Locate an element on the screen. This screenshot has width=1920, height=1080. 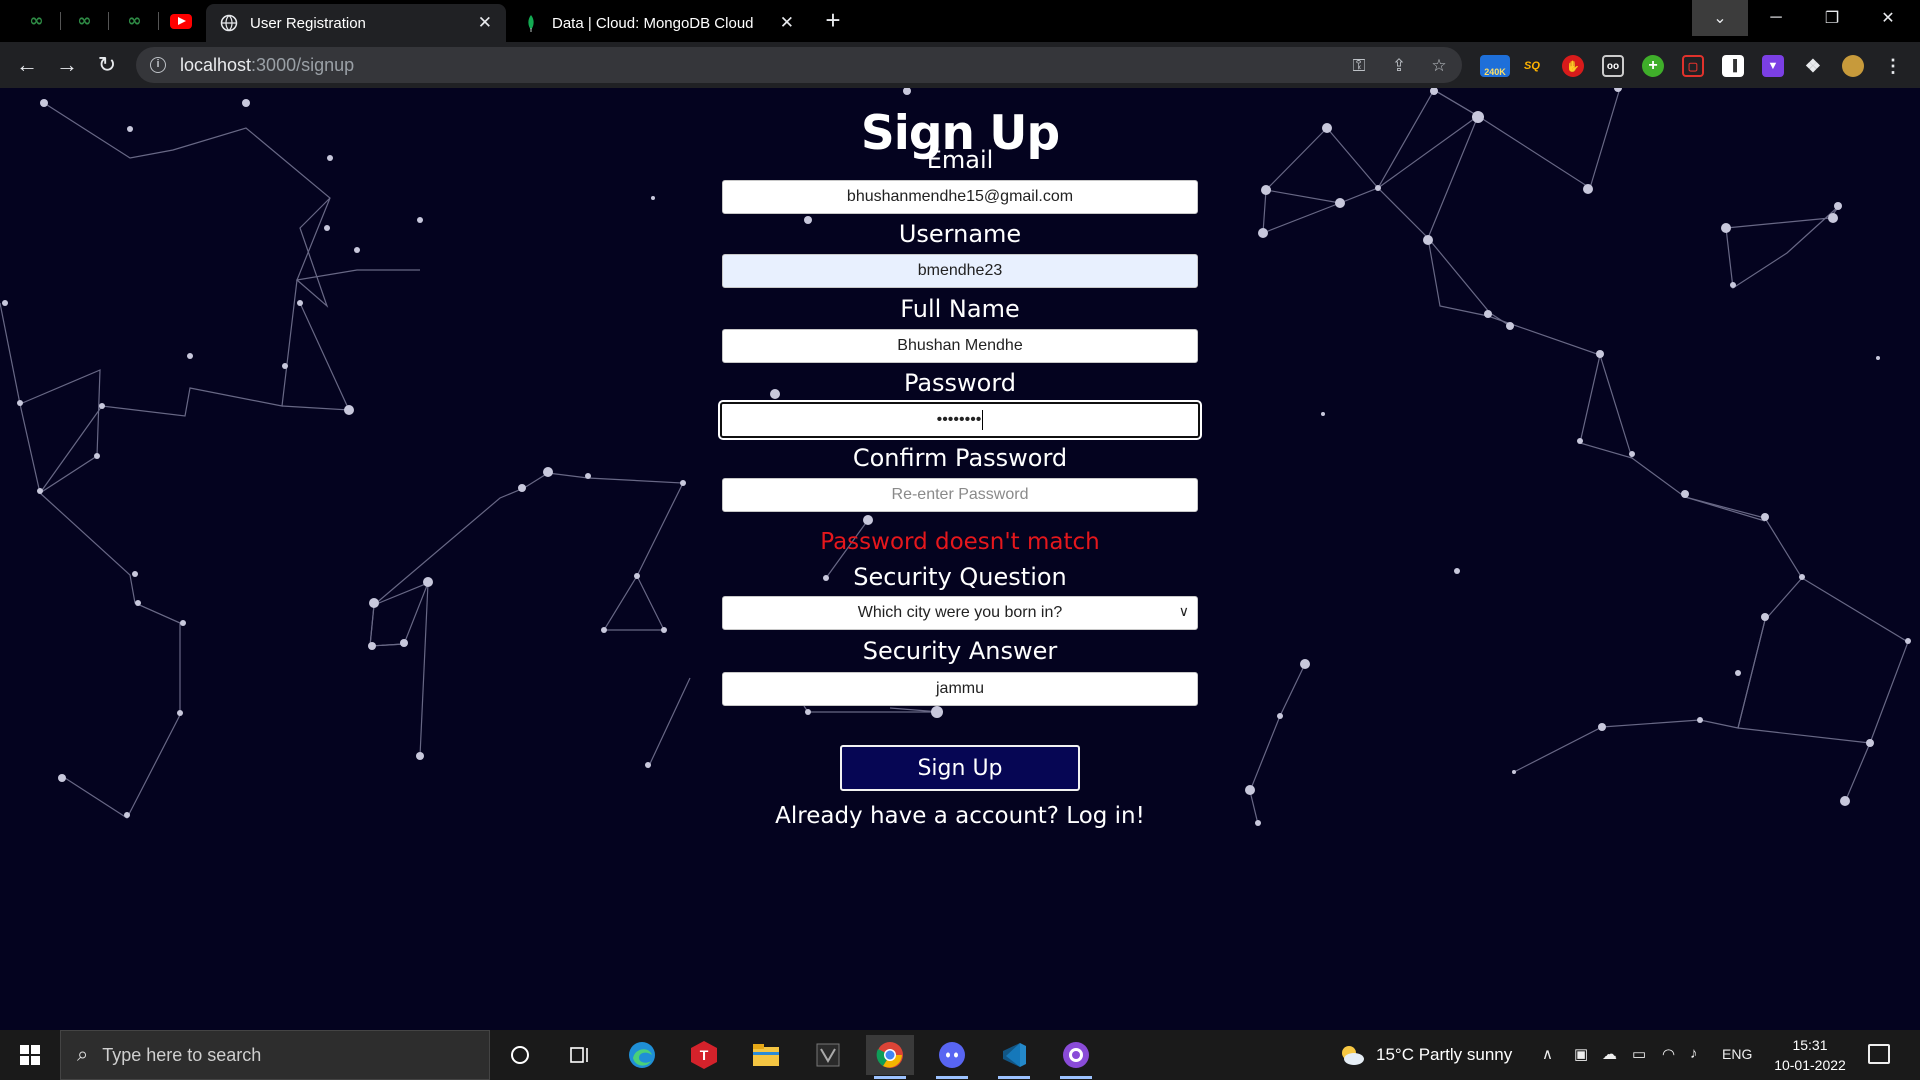
clock-date: 10-01-2022 is located at coordinates (1810, 1065).